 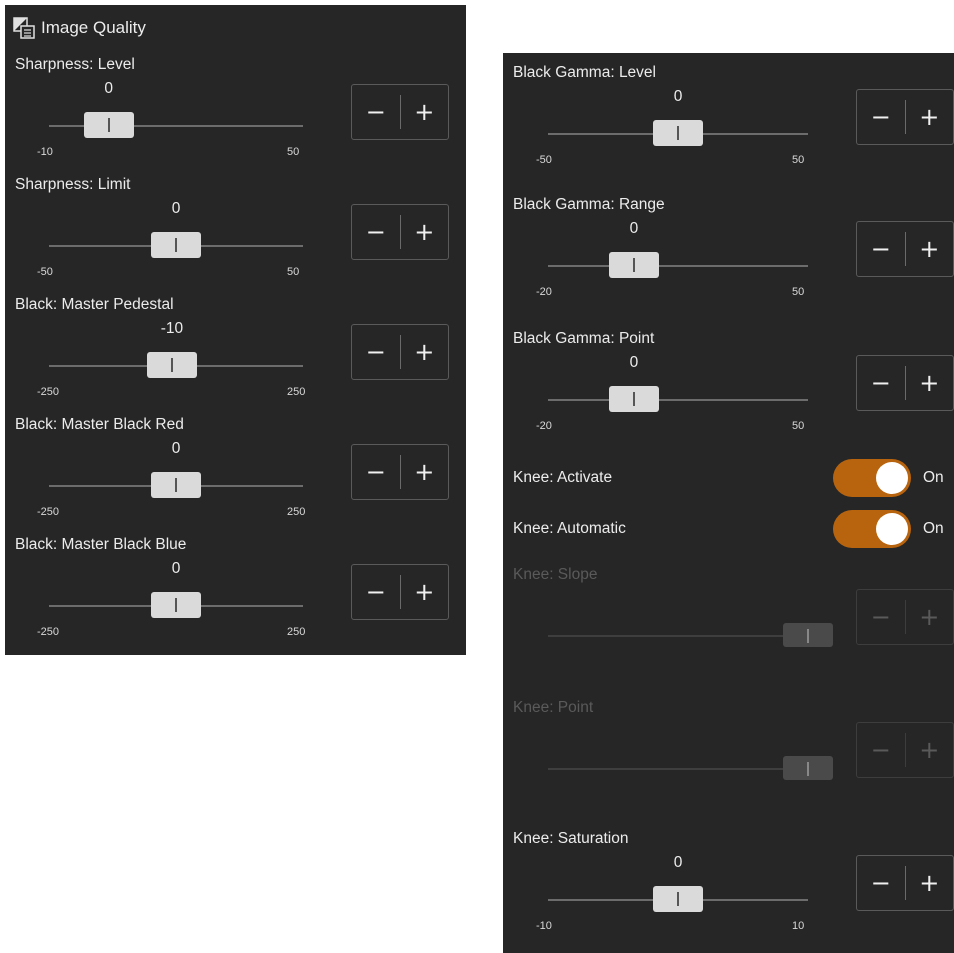 I want to click on black-master-black-blue-stepper: − +, so click(x=400, y=592).